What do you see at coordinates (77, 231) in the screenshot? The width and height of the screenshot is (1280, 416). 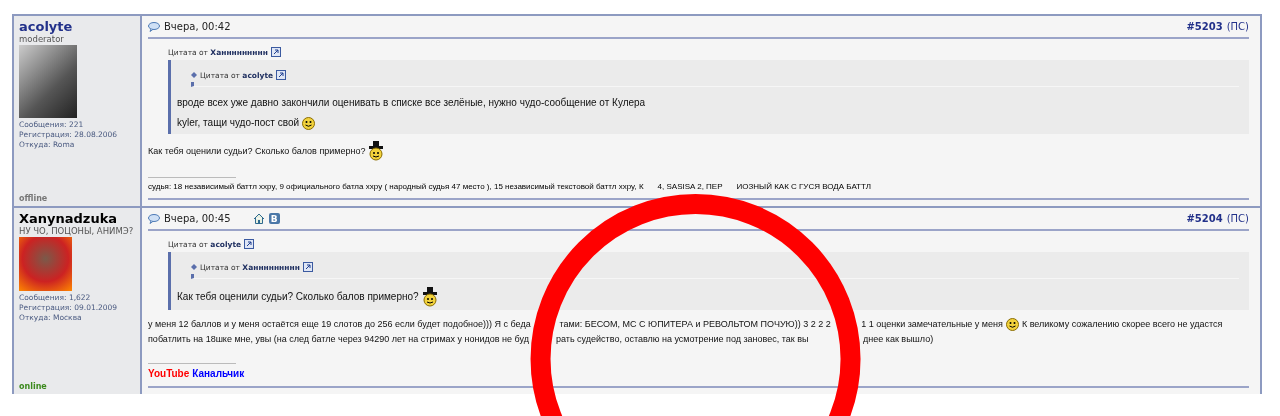 I see `user-title: НУ ЧО, ПОЦОНЫ, АНИМЭ?` at bounding box center [77, 231].